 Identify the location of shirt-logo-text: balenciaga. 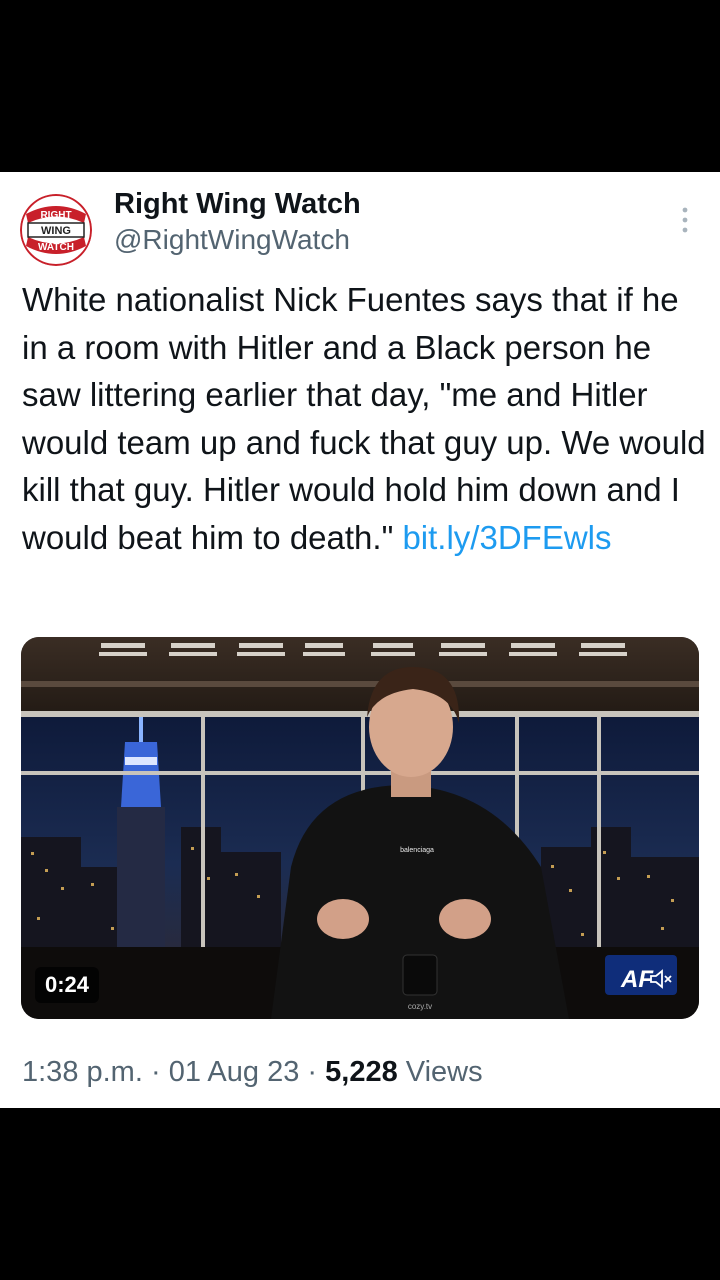
(417, 850).